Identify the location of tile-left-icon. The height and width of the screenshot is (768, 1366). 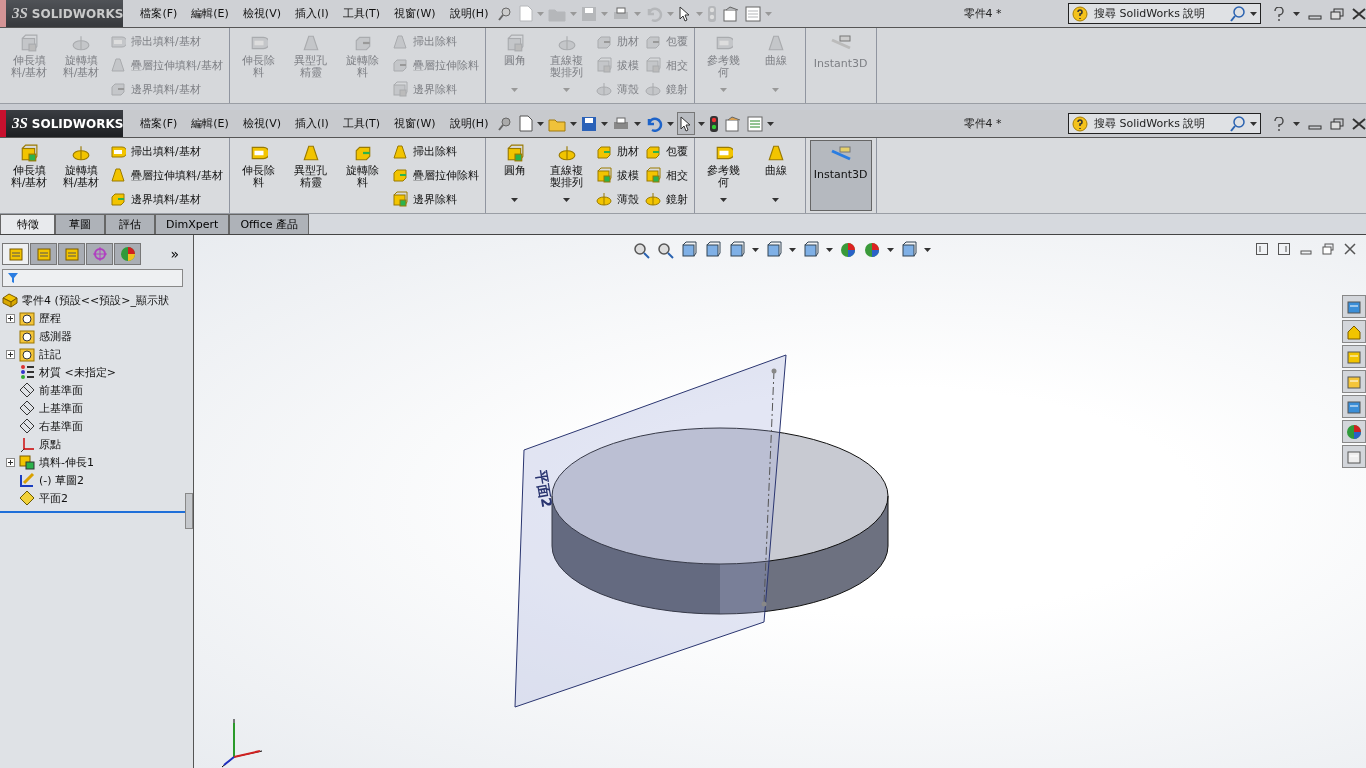
(1262, 249).